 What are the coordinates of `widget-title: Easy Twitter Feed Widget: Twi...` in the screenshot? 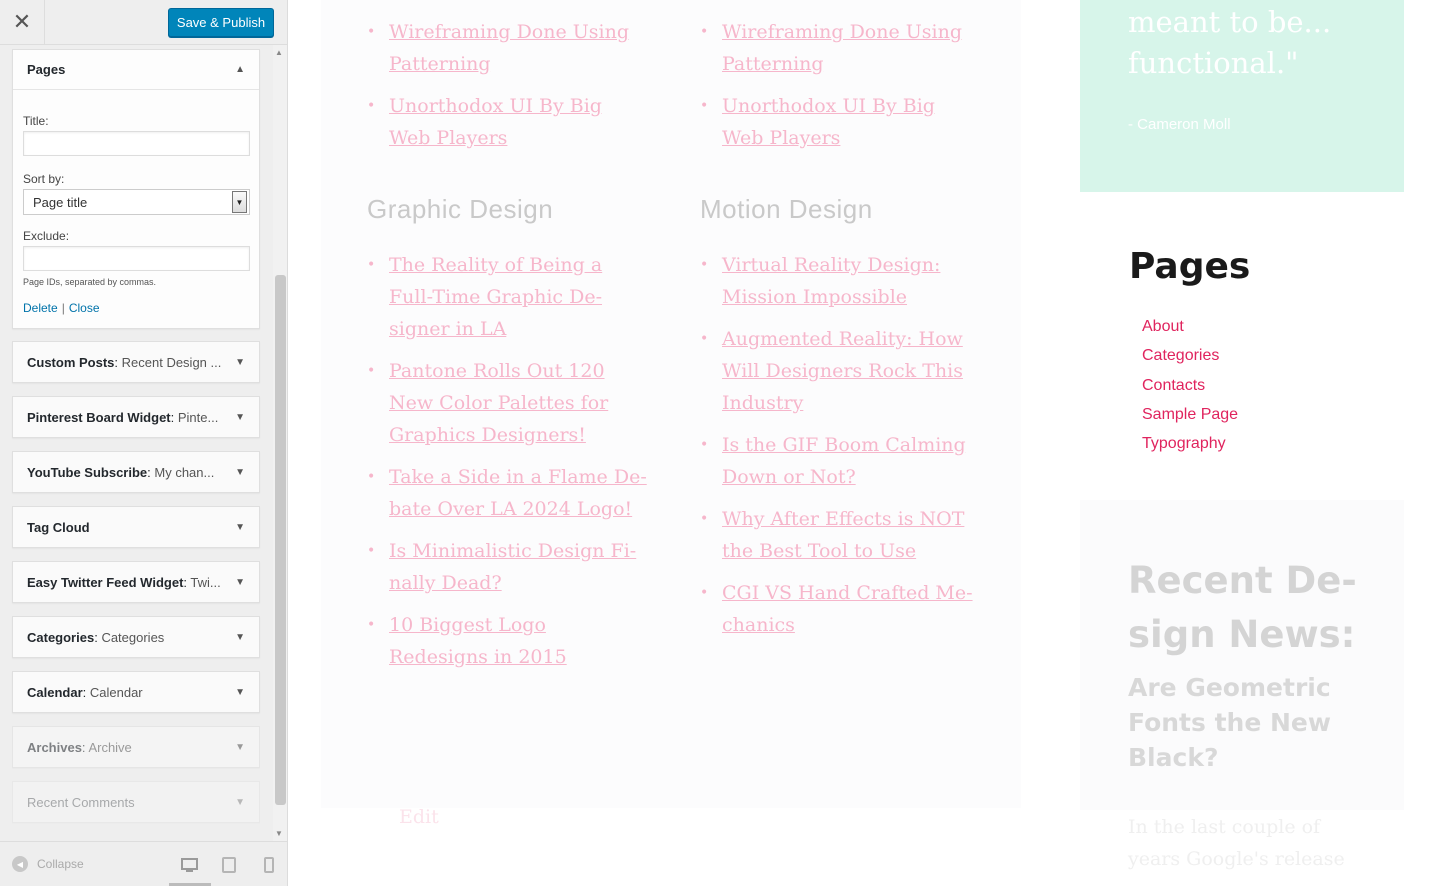 It's located at (124, 582).